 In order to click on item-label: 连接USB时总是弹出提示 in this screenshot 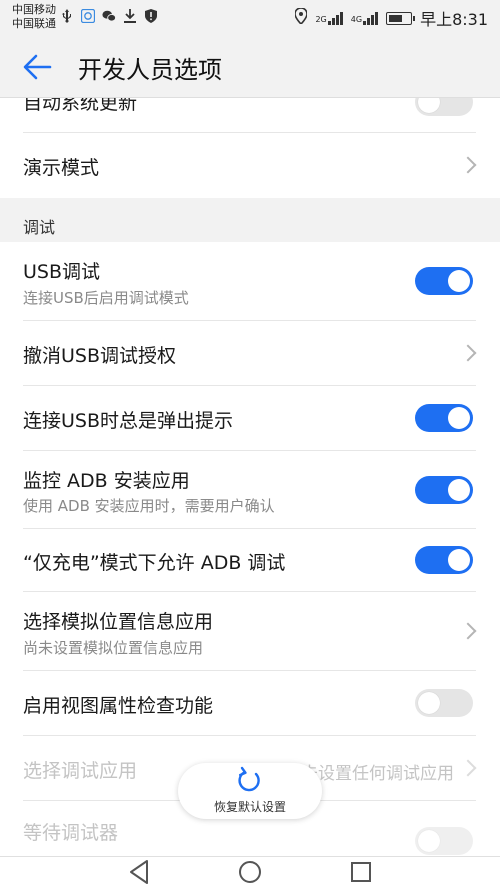, I will do `click(128, 421)`.